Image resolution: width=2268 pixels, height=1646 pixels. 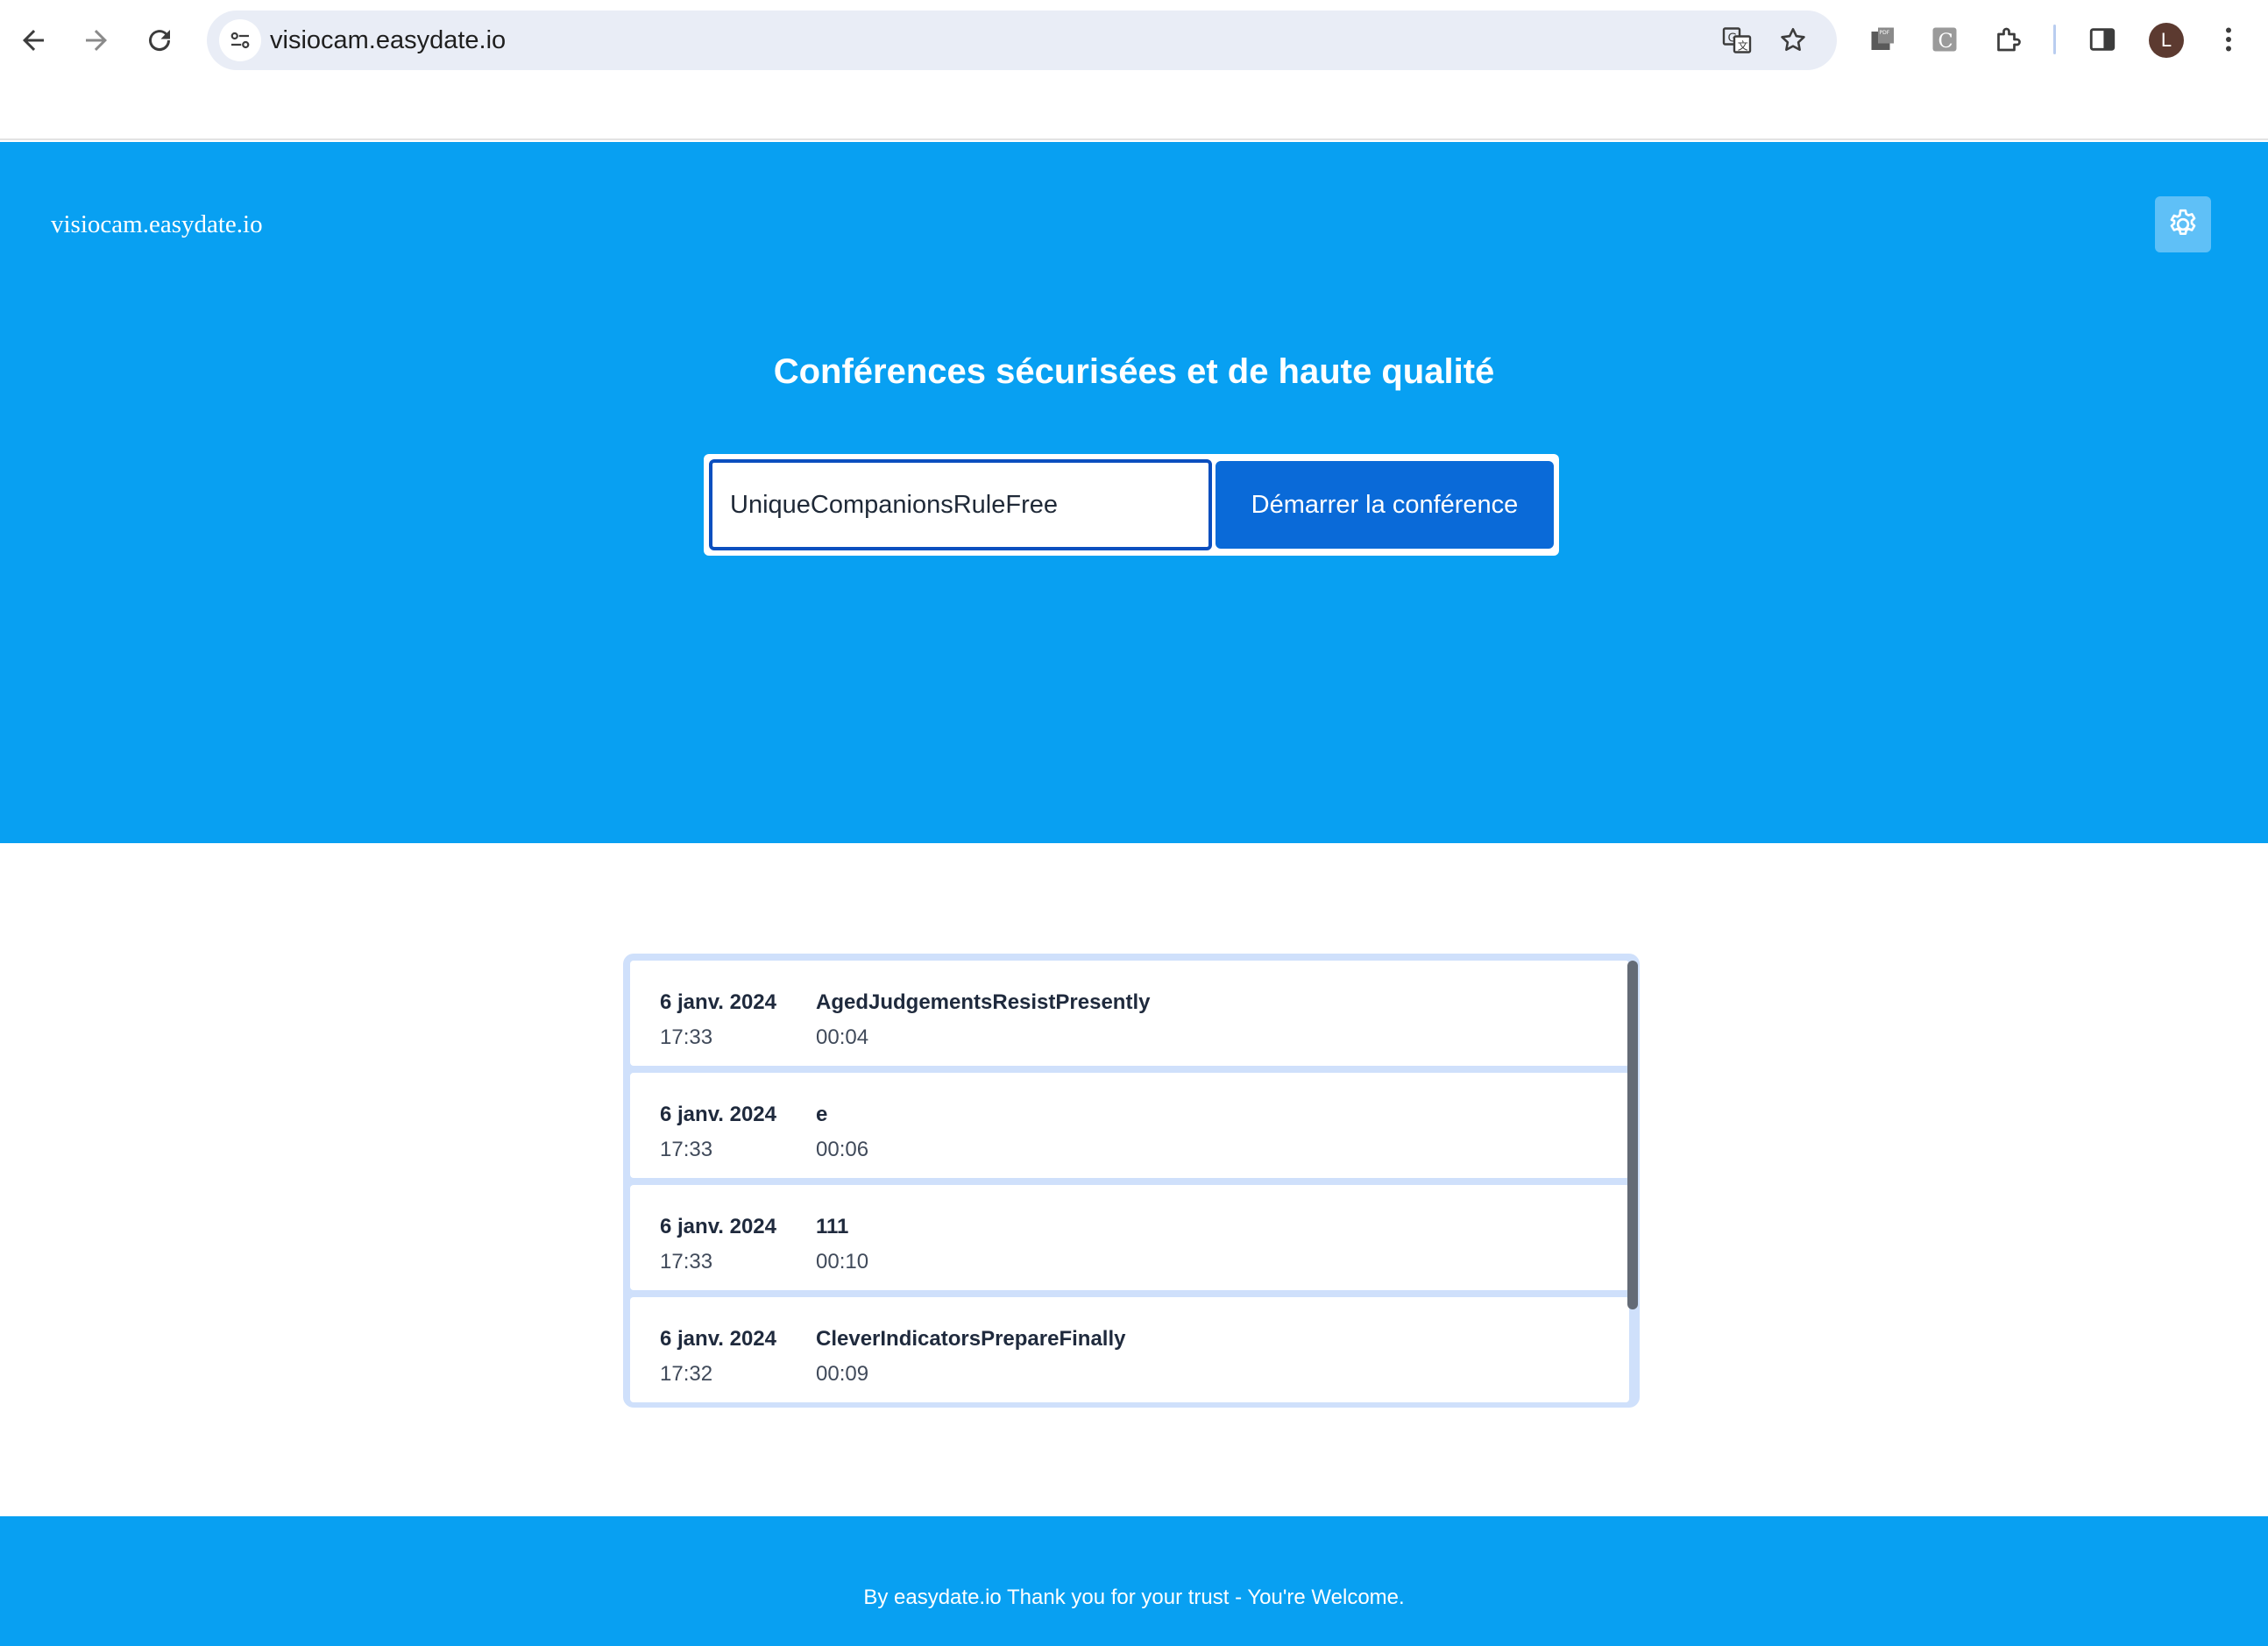 What do you see at coordinates (1793, 40) in the screenshot?
I see `bookmark-star-icon` at bounding box center [1793, 40].